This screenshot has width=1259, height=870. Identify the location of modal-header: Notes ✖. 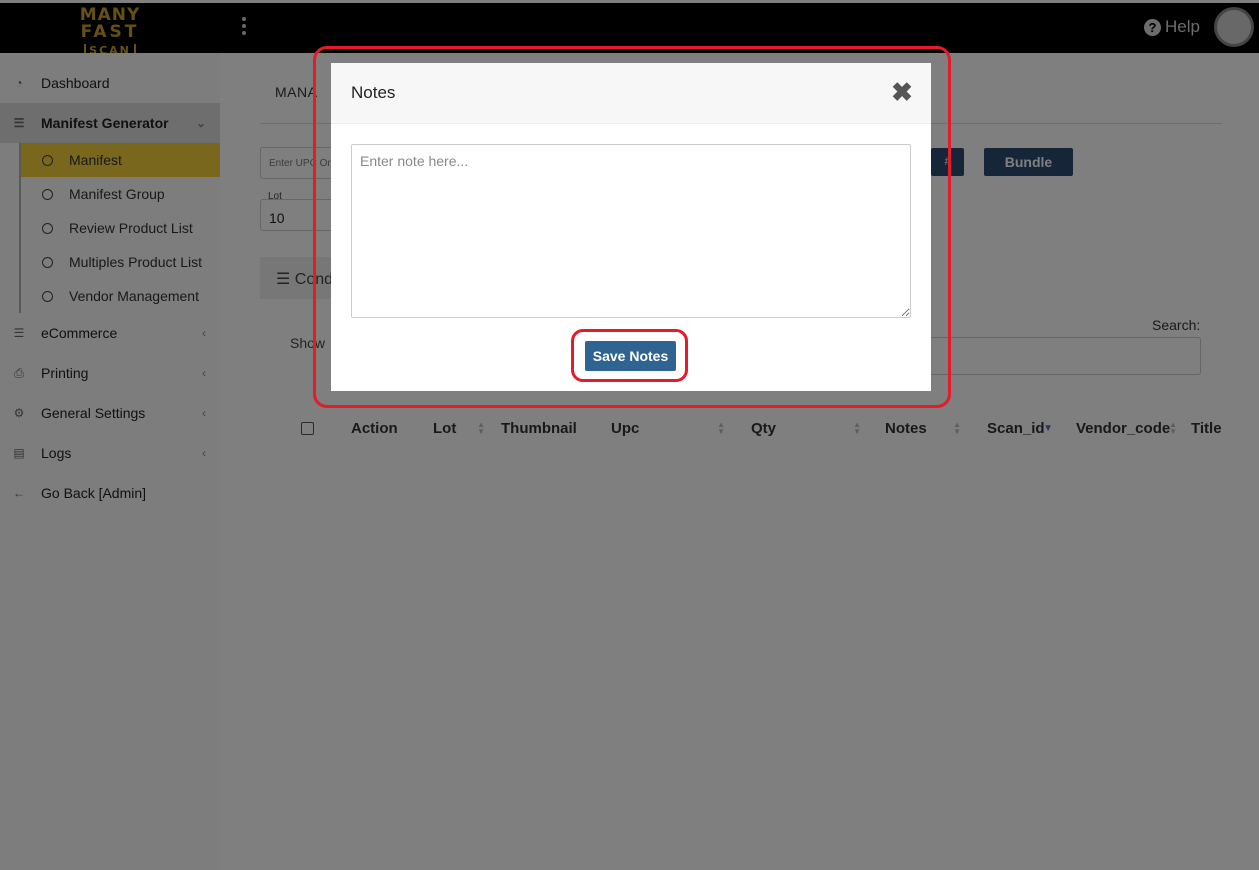
(631, 93).